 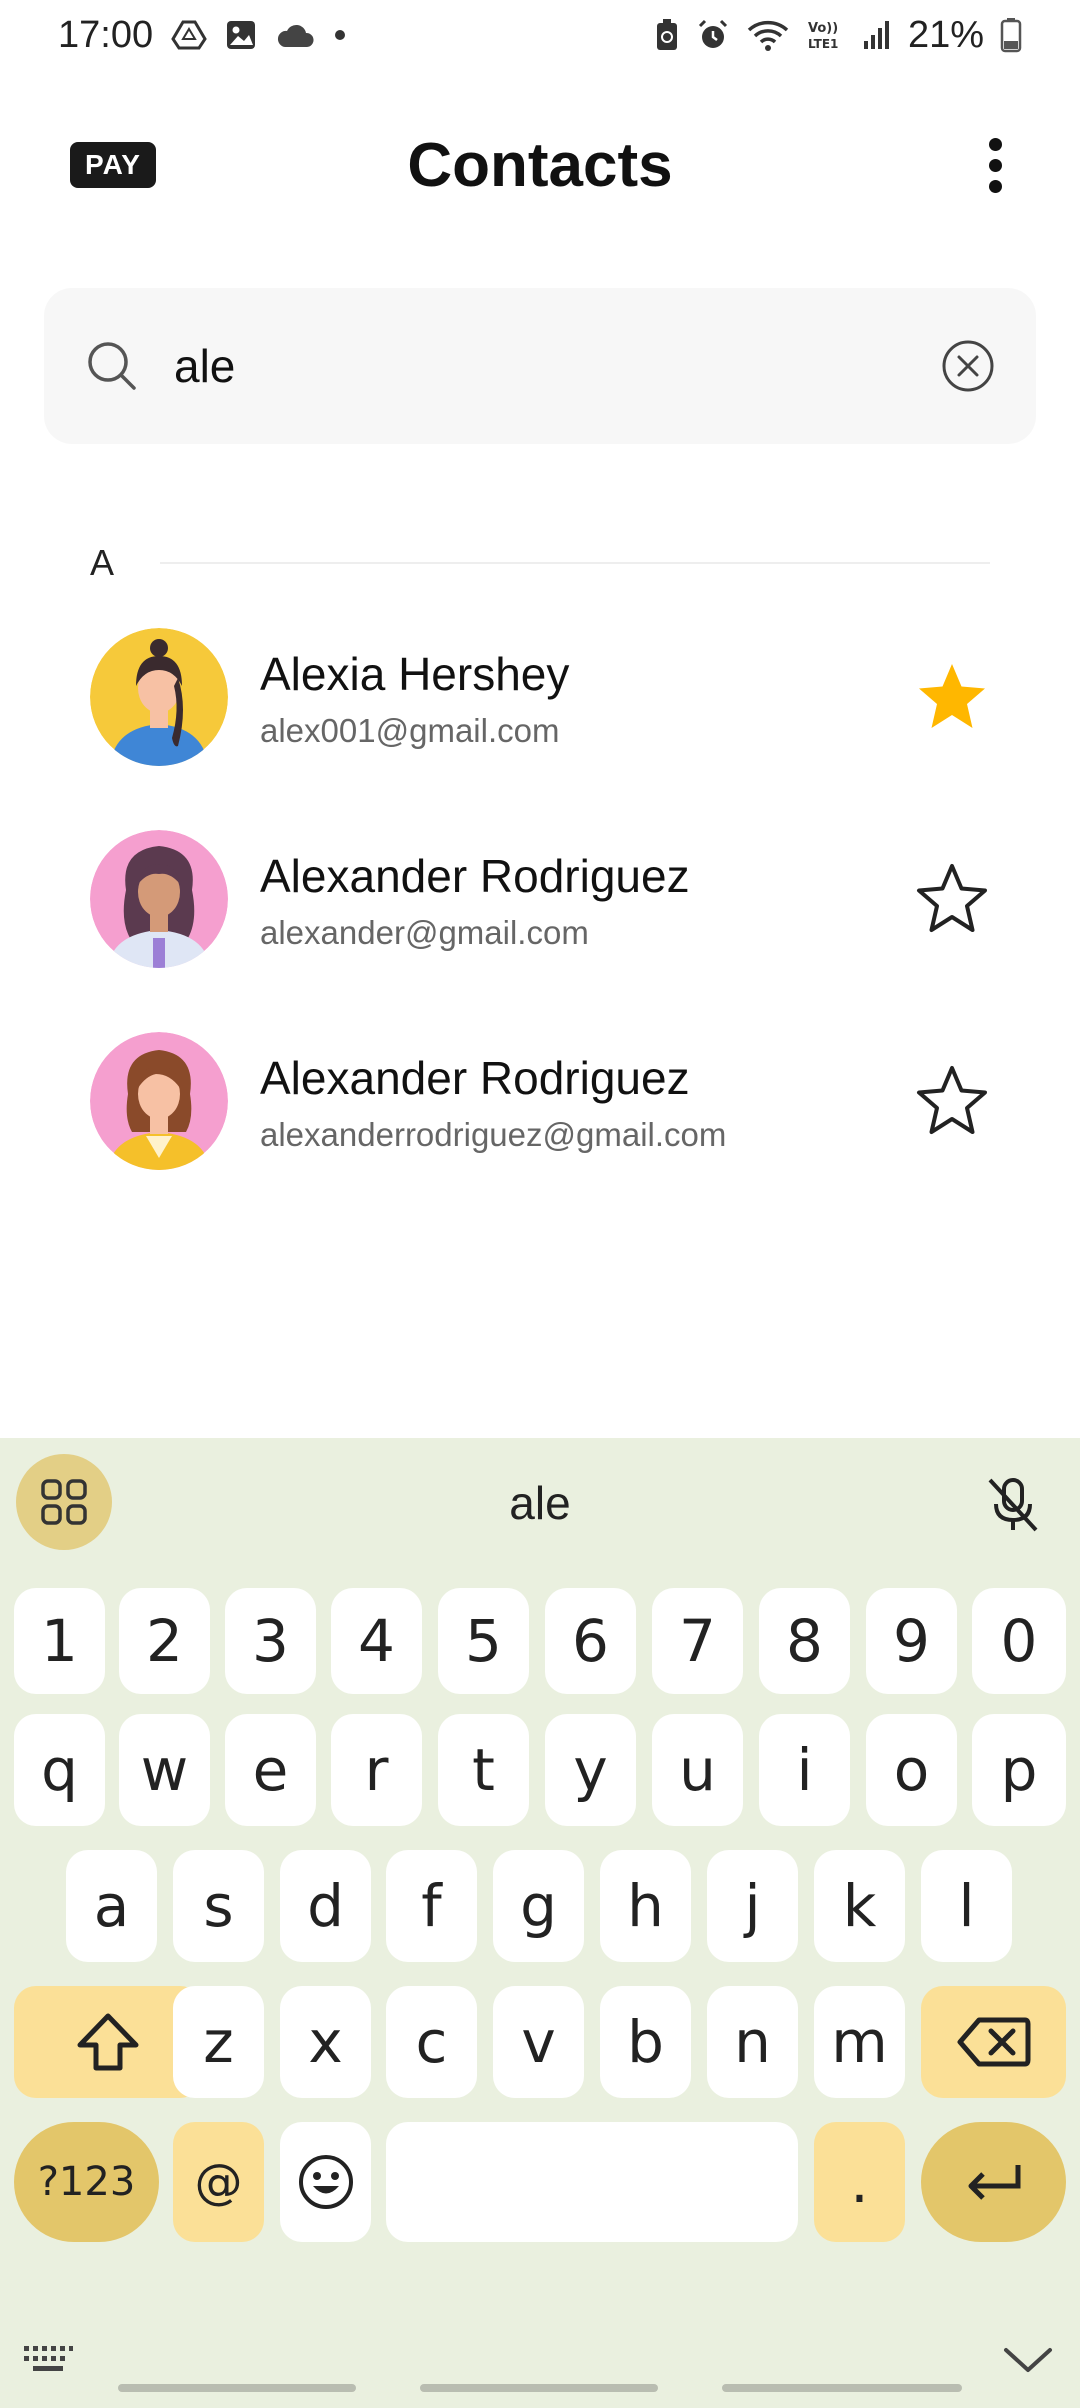 I want to click on status-bar: 17:00 Vo)) LTE1 21%, so click(x=540, y=35).